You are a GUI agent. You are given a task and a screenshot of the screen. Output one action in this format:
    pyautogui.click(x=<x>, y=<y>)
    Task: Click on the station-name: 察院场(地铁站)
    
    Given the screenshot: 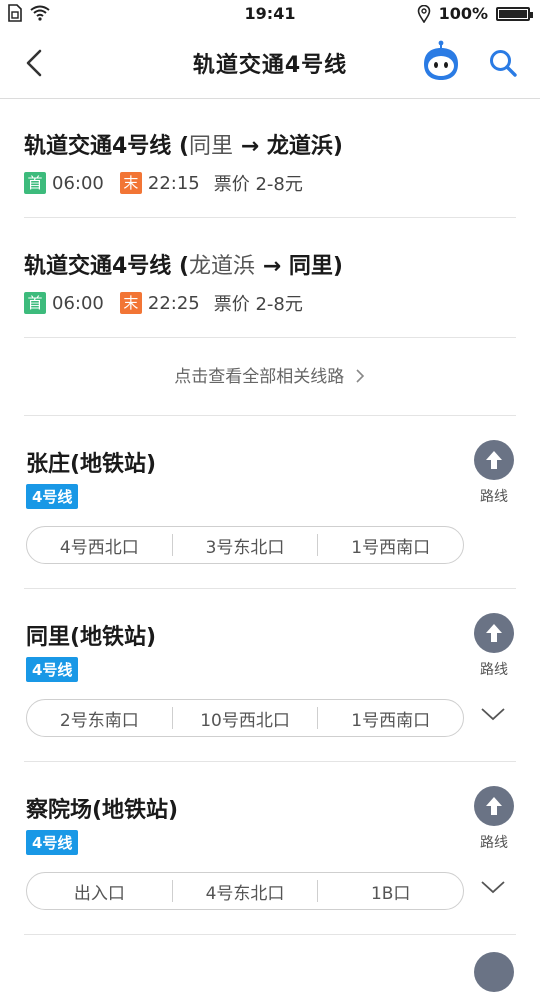 What is the action you would take?
    pyautogui.click(x=102, y=810)
    